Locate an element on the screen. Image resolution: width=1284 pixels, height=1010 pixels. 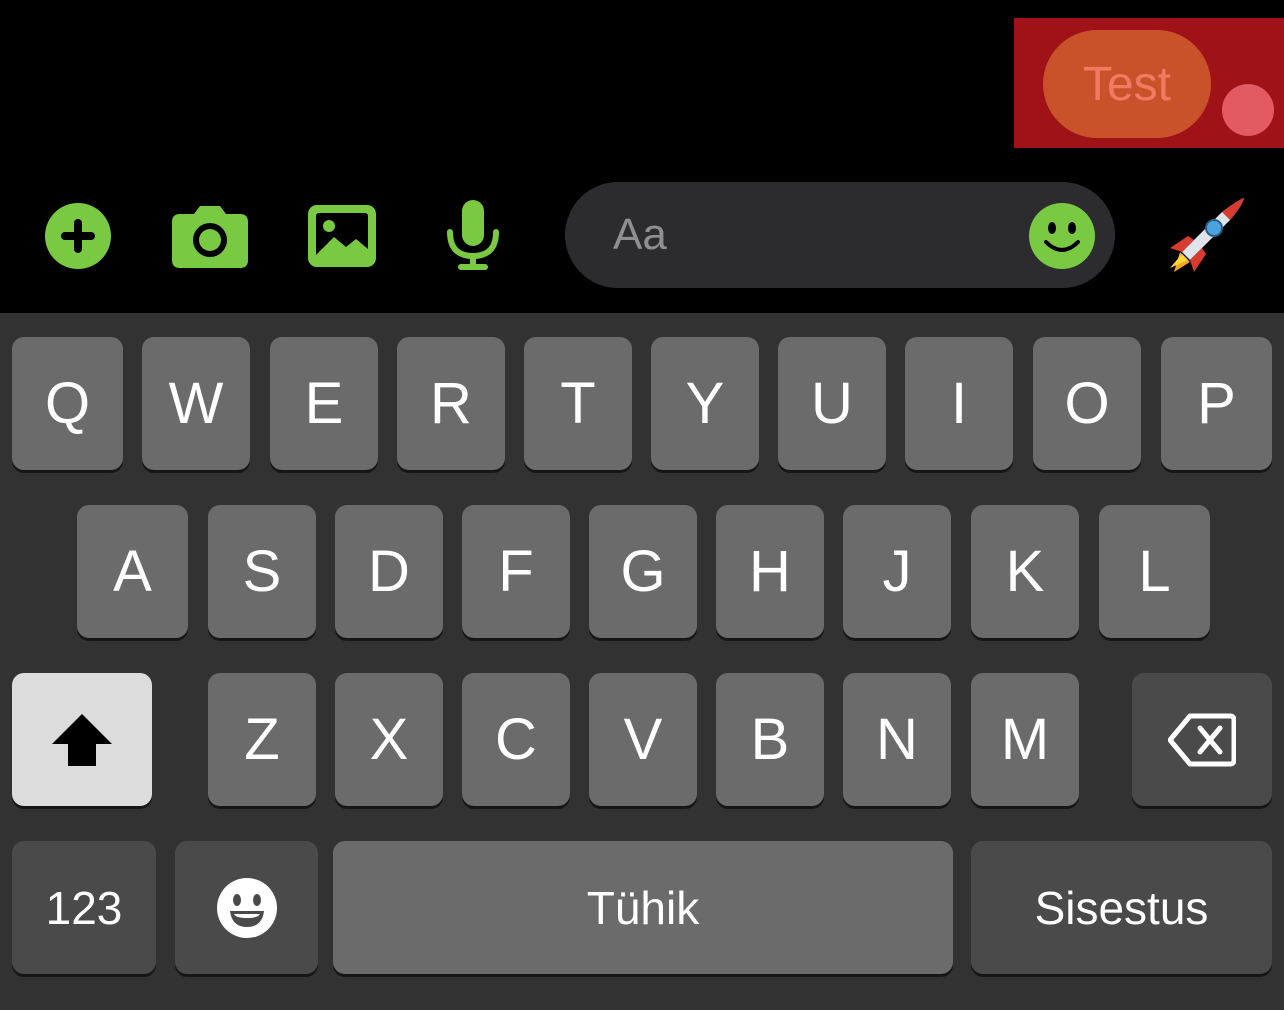
message-input-container is located at coordinates (840, 235).